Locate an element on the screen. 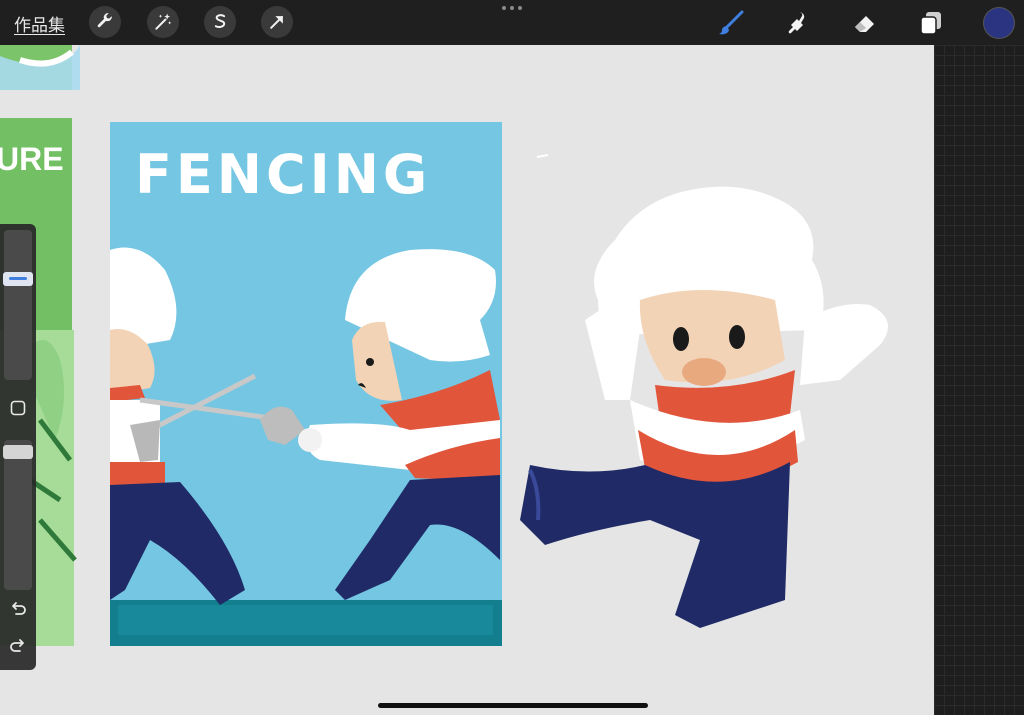 This screenshot has height=715, width=1024. wrench-icon is located at coordinates (105, 22).